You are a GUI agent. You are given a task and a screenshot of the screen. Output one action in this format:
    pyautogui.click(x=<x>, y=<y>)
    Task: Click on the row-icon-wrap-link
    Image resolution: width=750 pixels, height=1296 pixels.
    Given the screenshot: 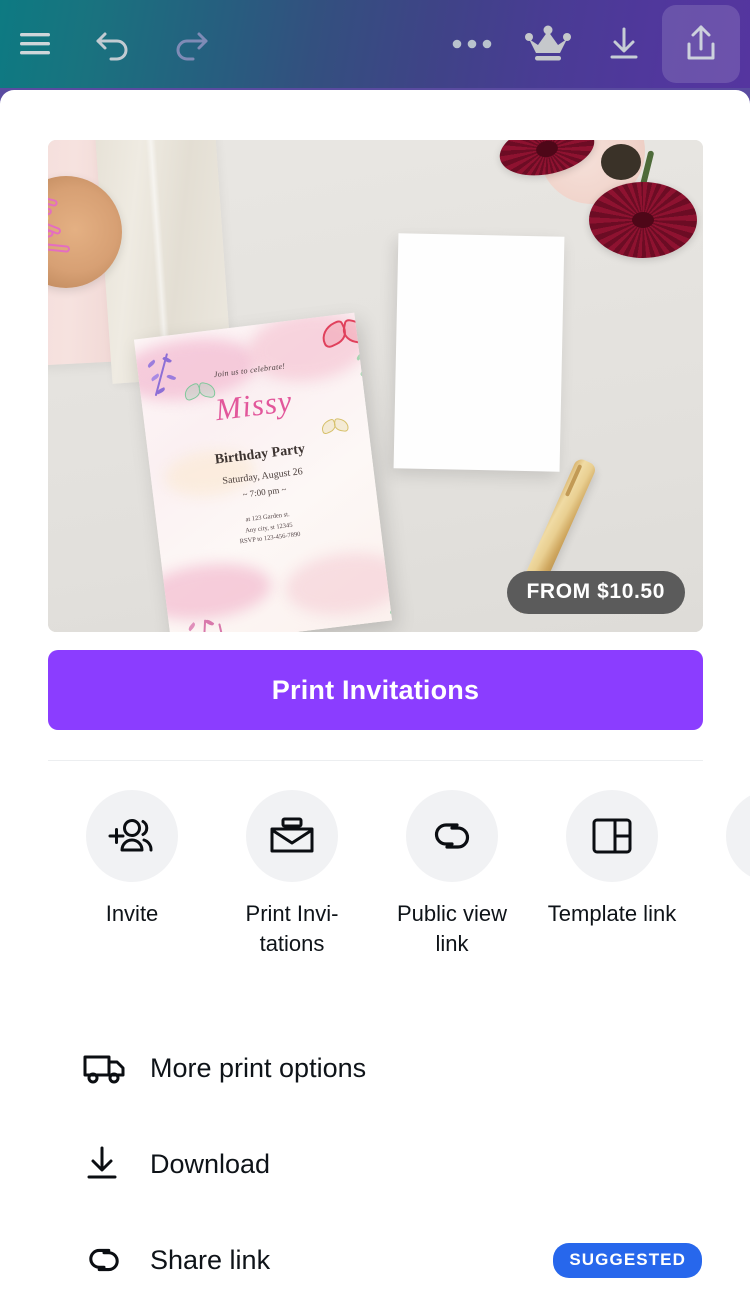 What is the action you would take?
    pyautogui.click(x=104, y=1260)
    